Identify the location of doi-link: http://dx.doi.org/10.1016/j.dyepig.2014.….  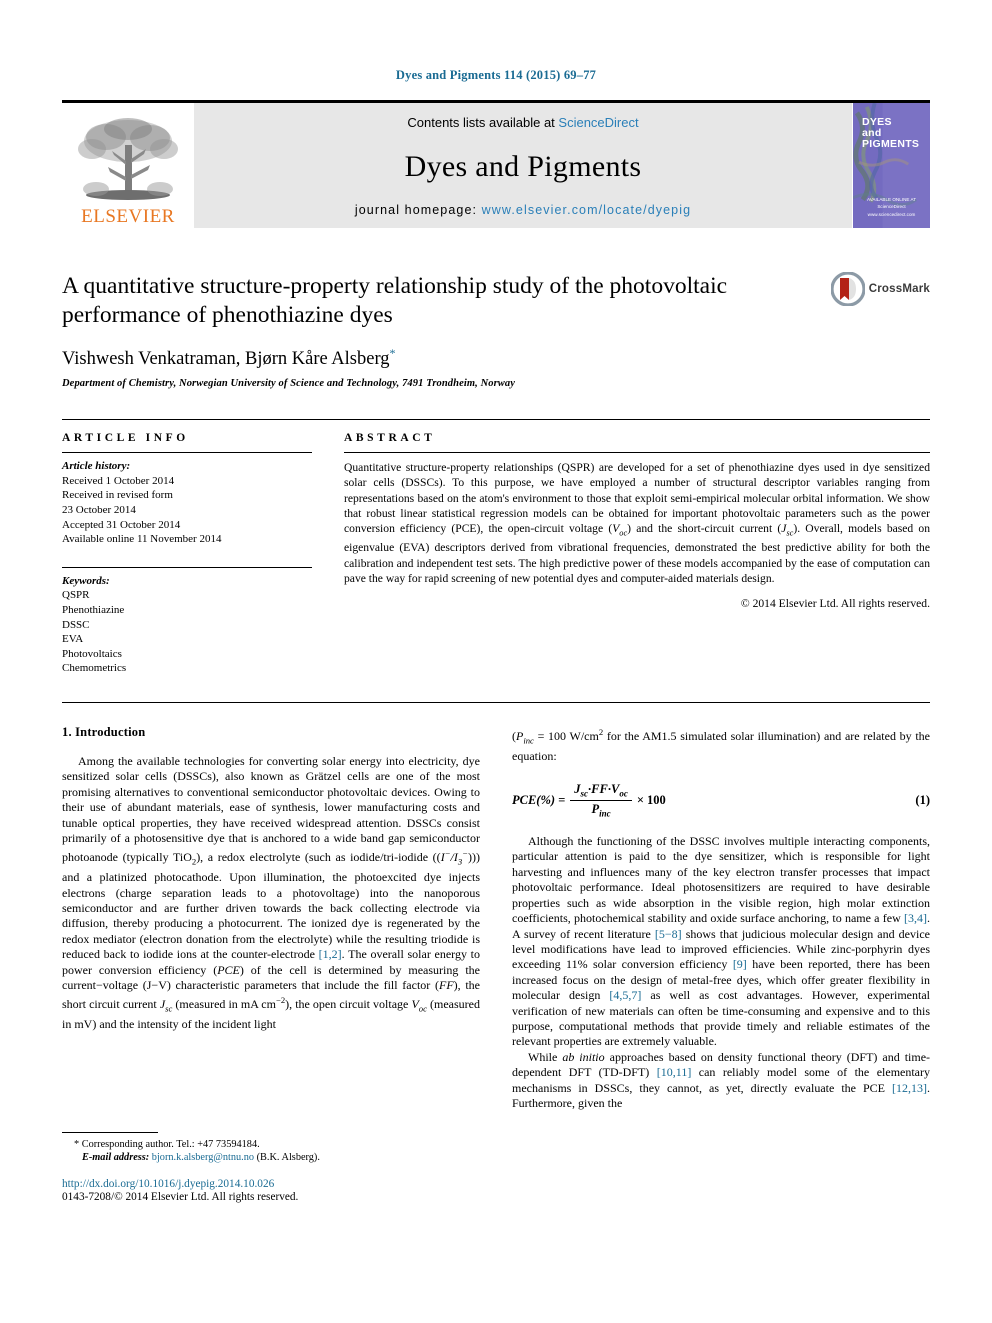
(271, 1184).